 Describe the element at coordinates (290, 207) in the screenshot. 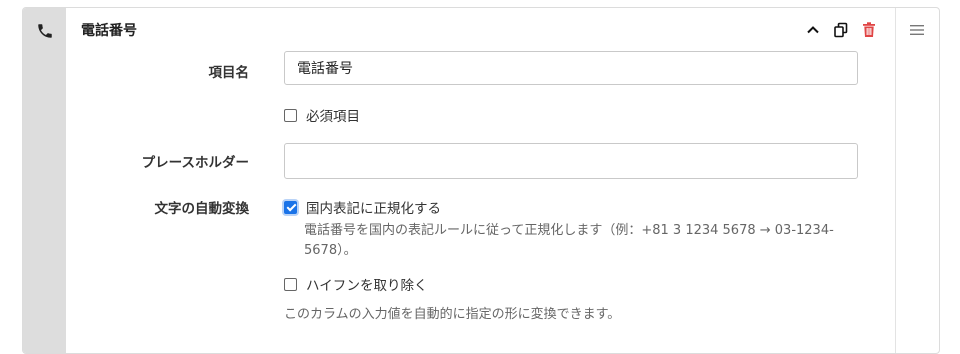

I see `normalize-checkbox` at that location.